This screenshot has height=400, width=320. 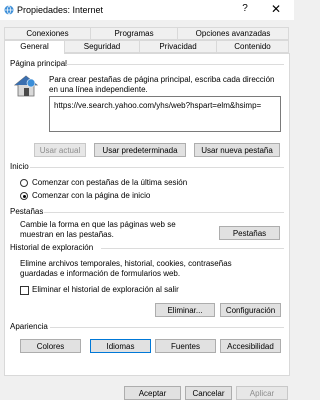 I want to click on internet-options-icon, so click(x=9, y=10).